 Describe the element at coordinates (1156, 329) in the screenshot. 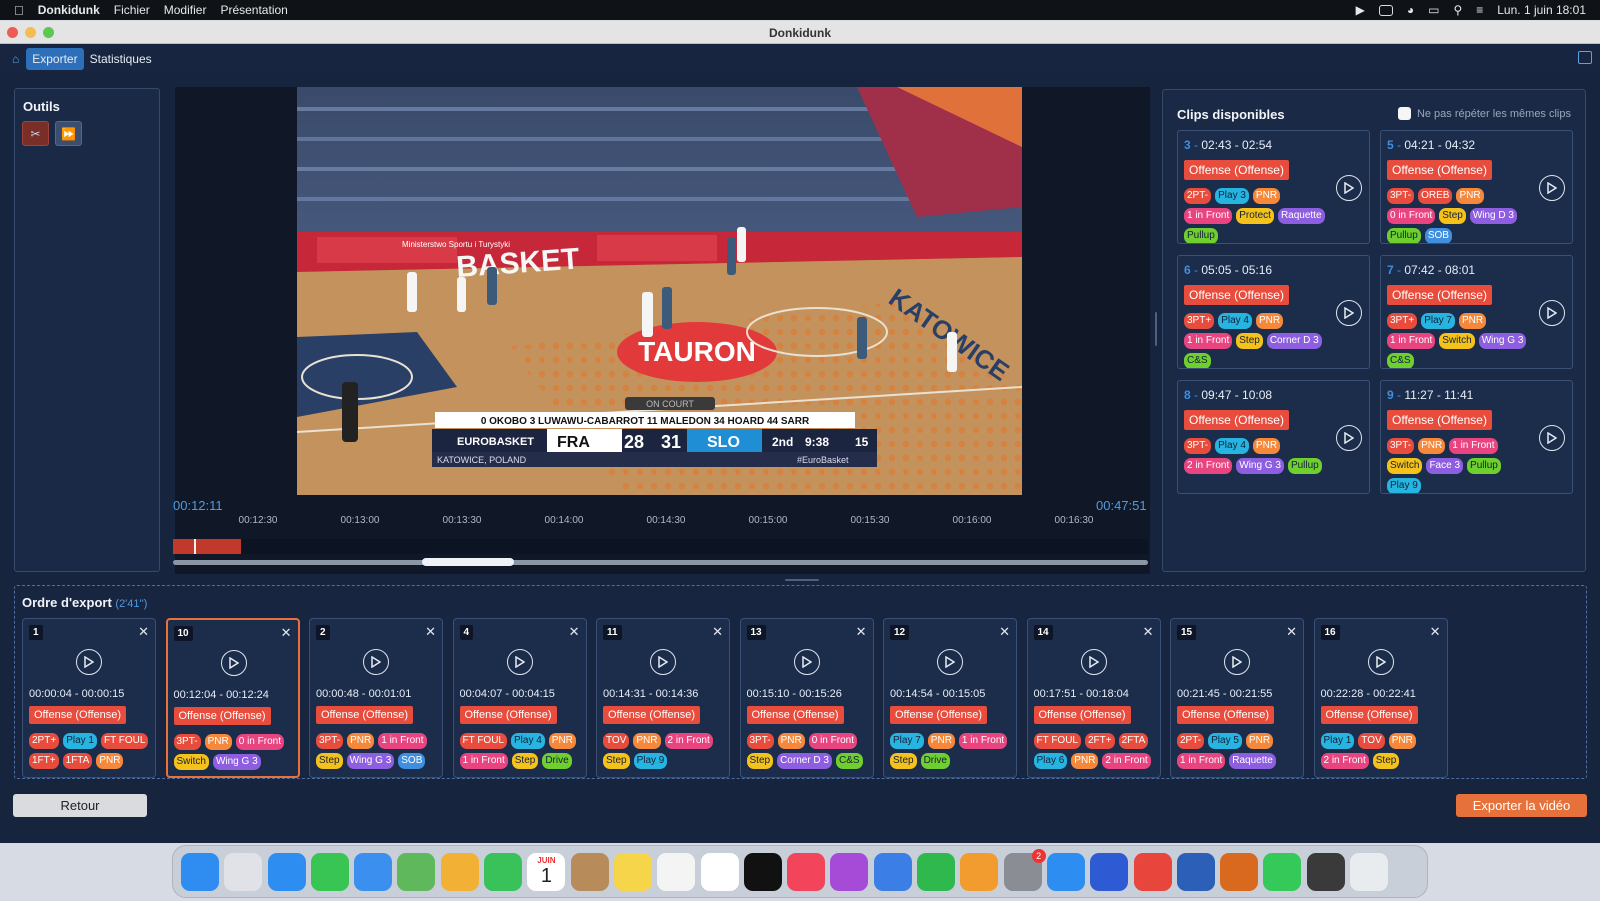

I see `vertical-splitter` at that location.